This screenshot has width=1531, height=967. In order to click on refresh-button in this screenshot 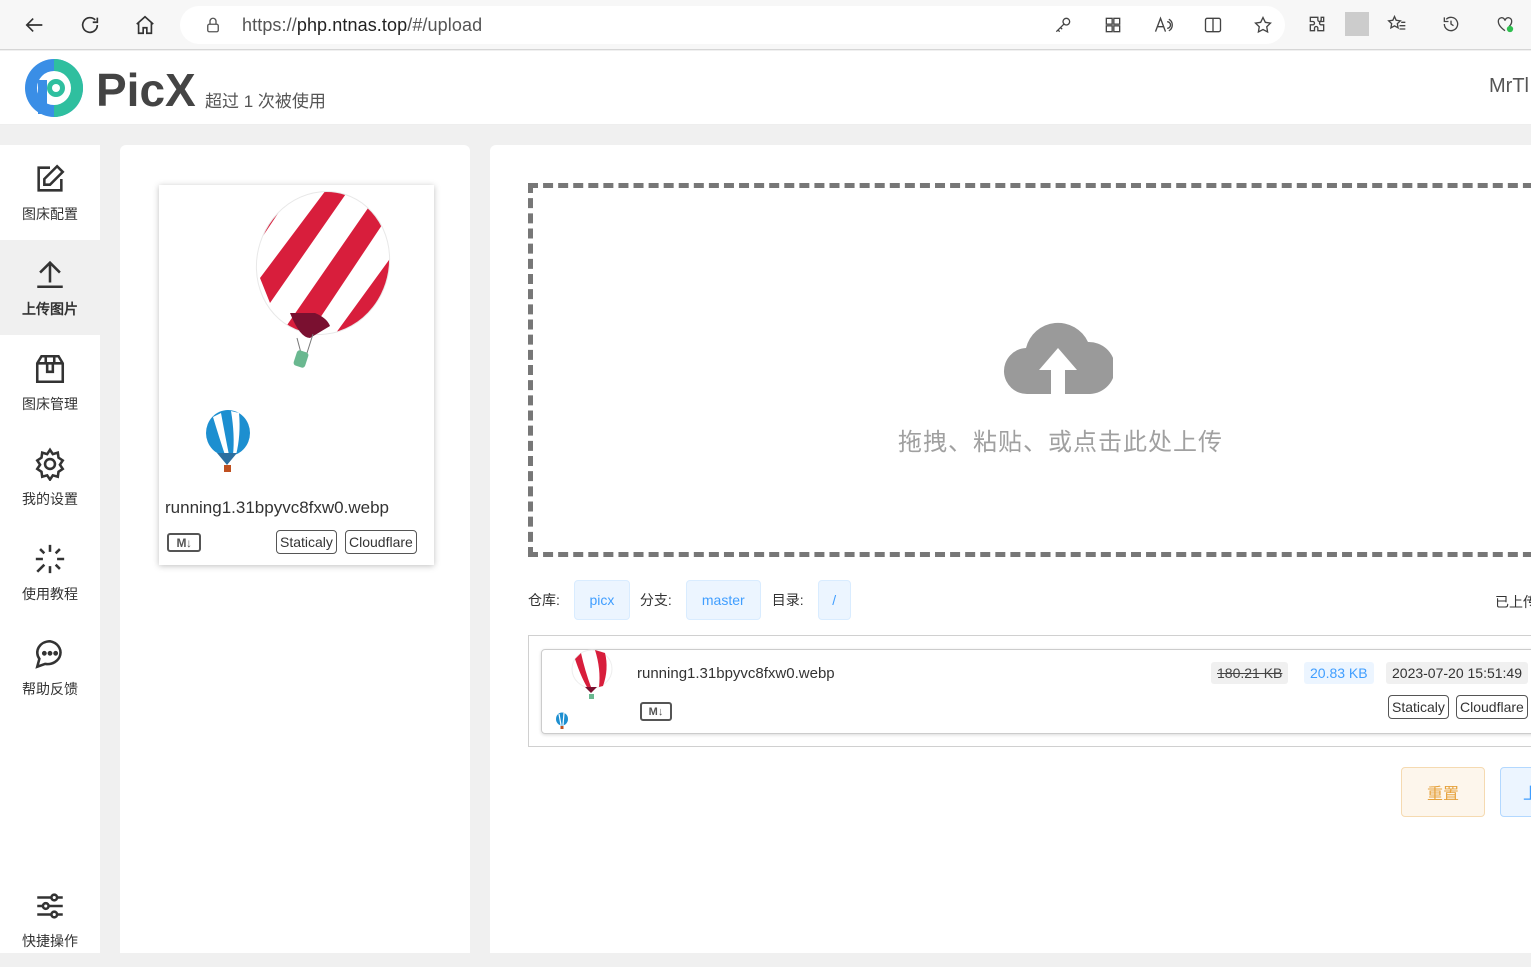, I will do `click(90, 25)`.